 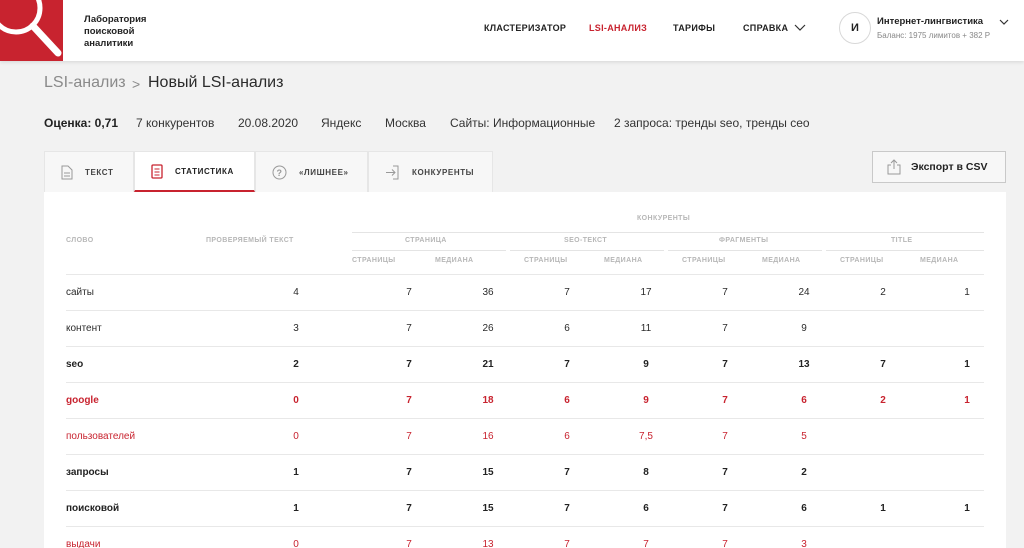 I want to click on tab-excess: ? «Лишнее», so click(x=311, y=171).